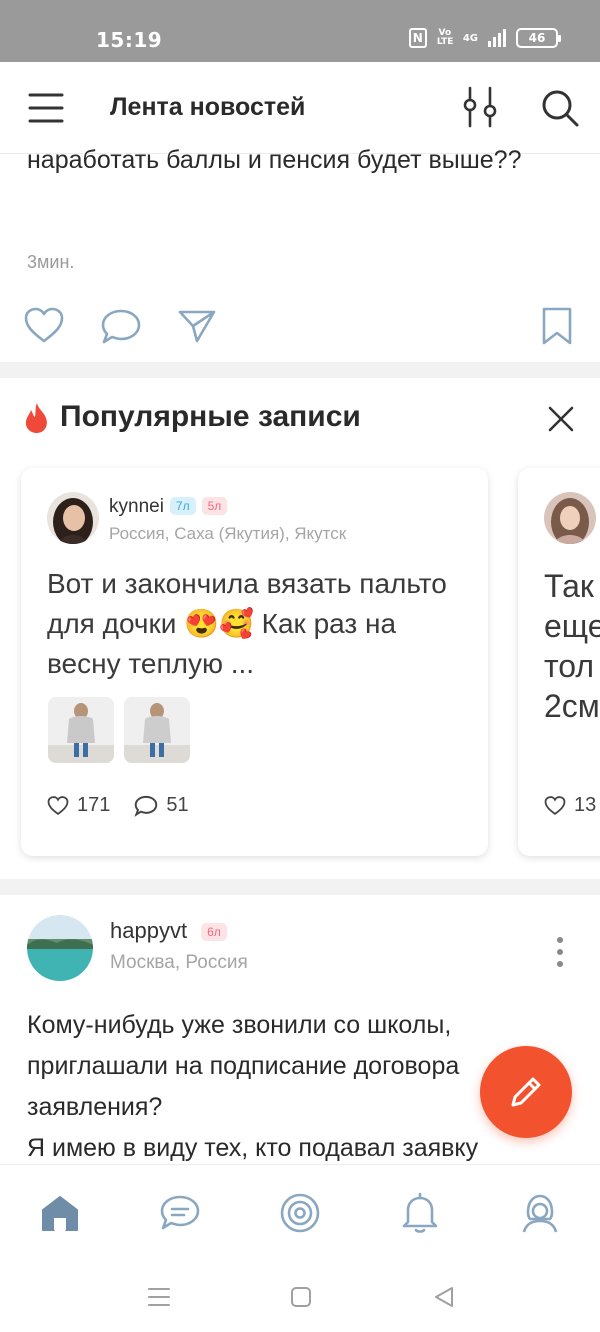  I want to click on tab-notifications, so click(420, 1213).